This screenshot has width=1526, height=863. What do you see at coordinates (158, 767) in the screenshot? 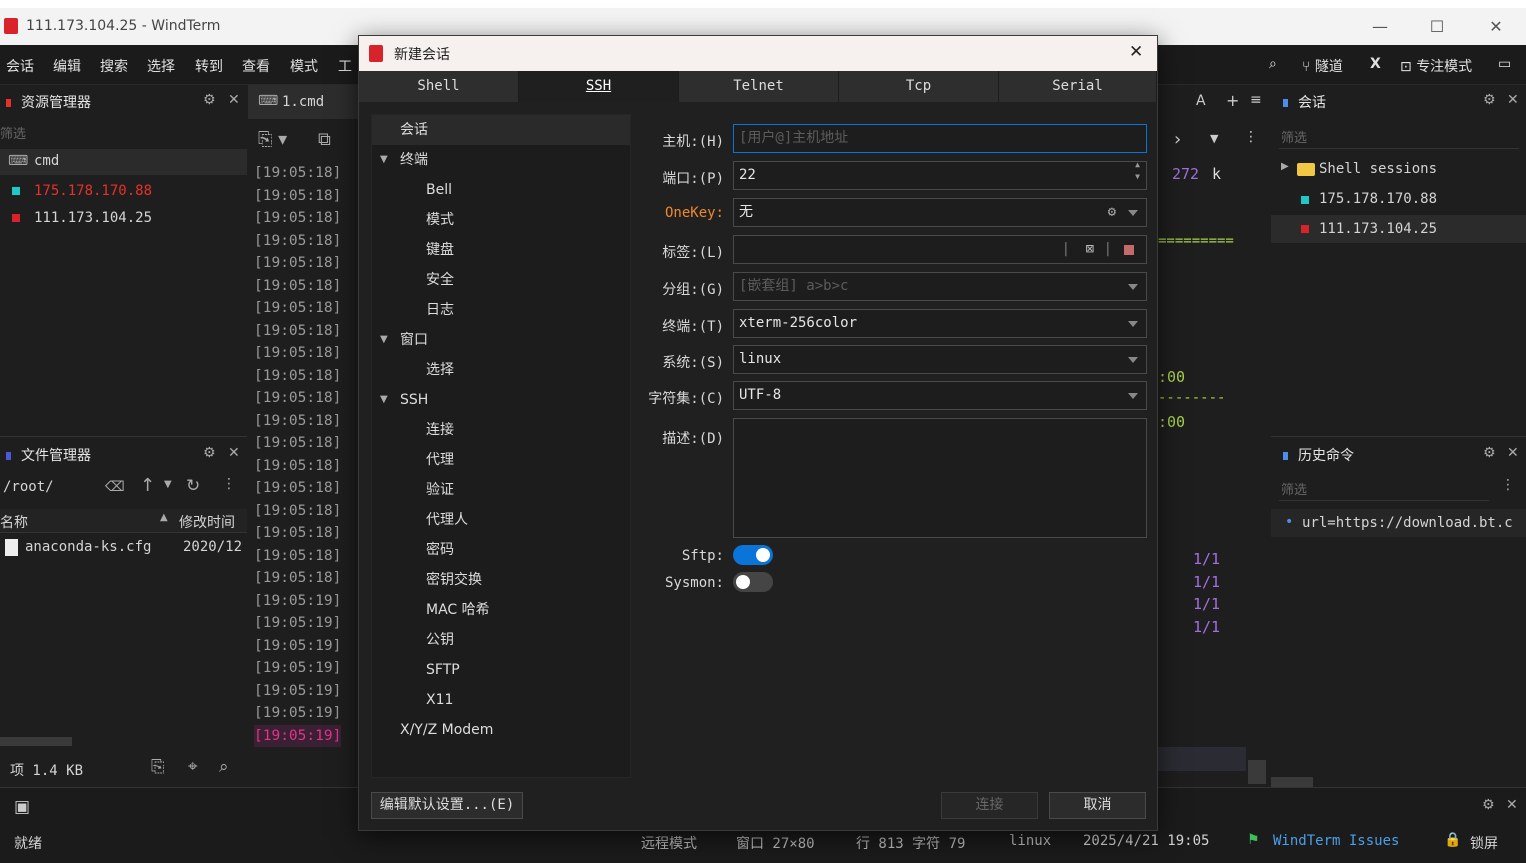
I see `new-folder-icon: ⎘` at bounding box center [158, 767].